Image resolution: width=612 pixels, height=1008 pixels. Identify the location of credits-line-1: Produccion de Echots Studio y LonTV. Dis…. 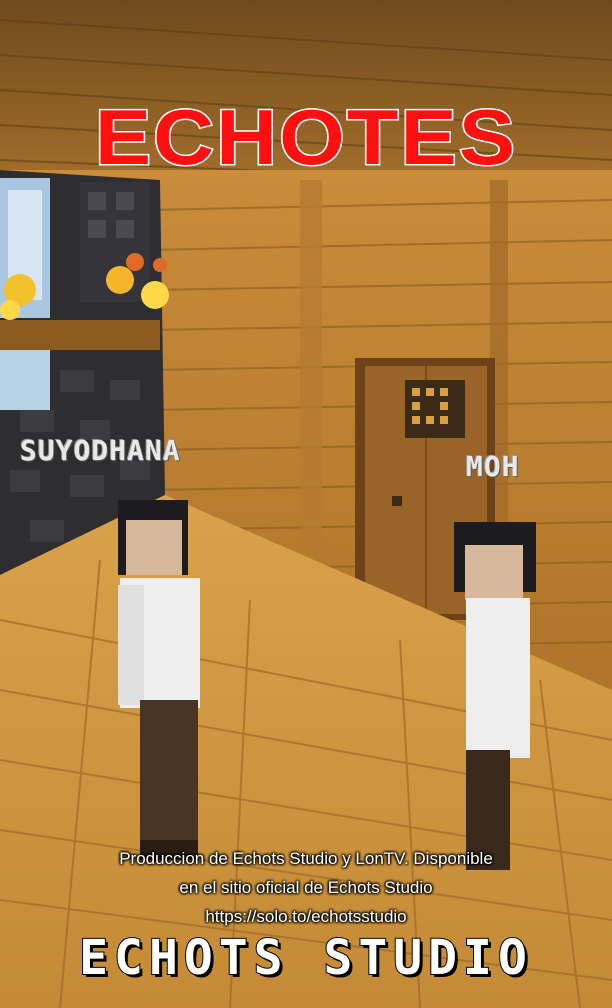
(306, 858).